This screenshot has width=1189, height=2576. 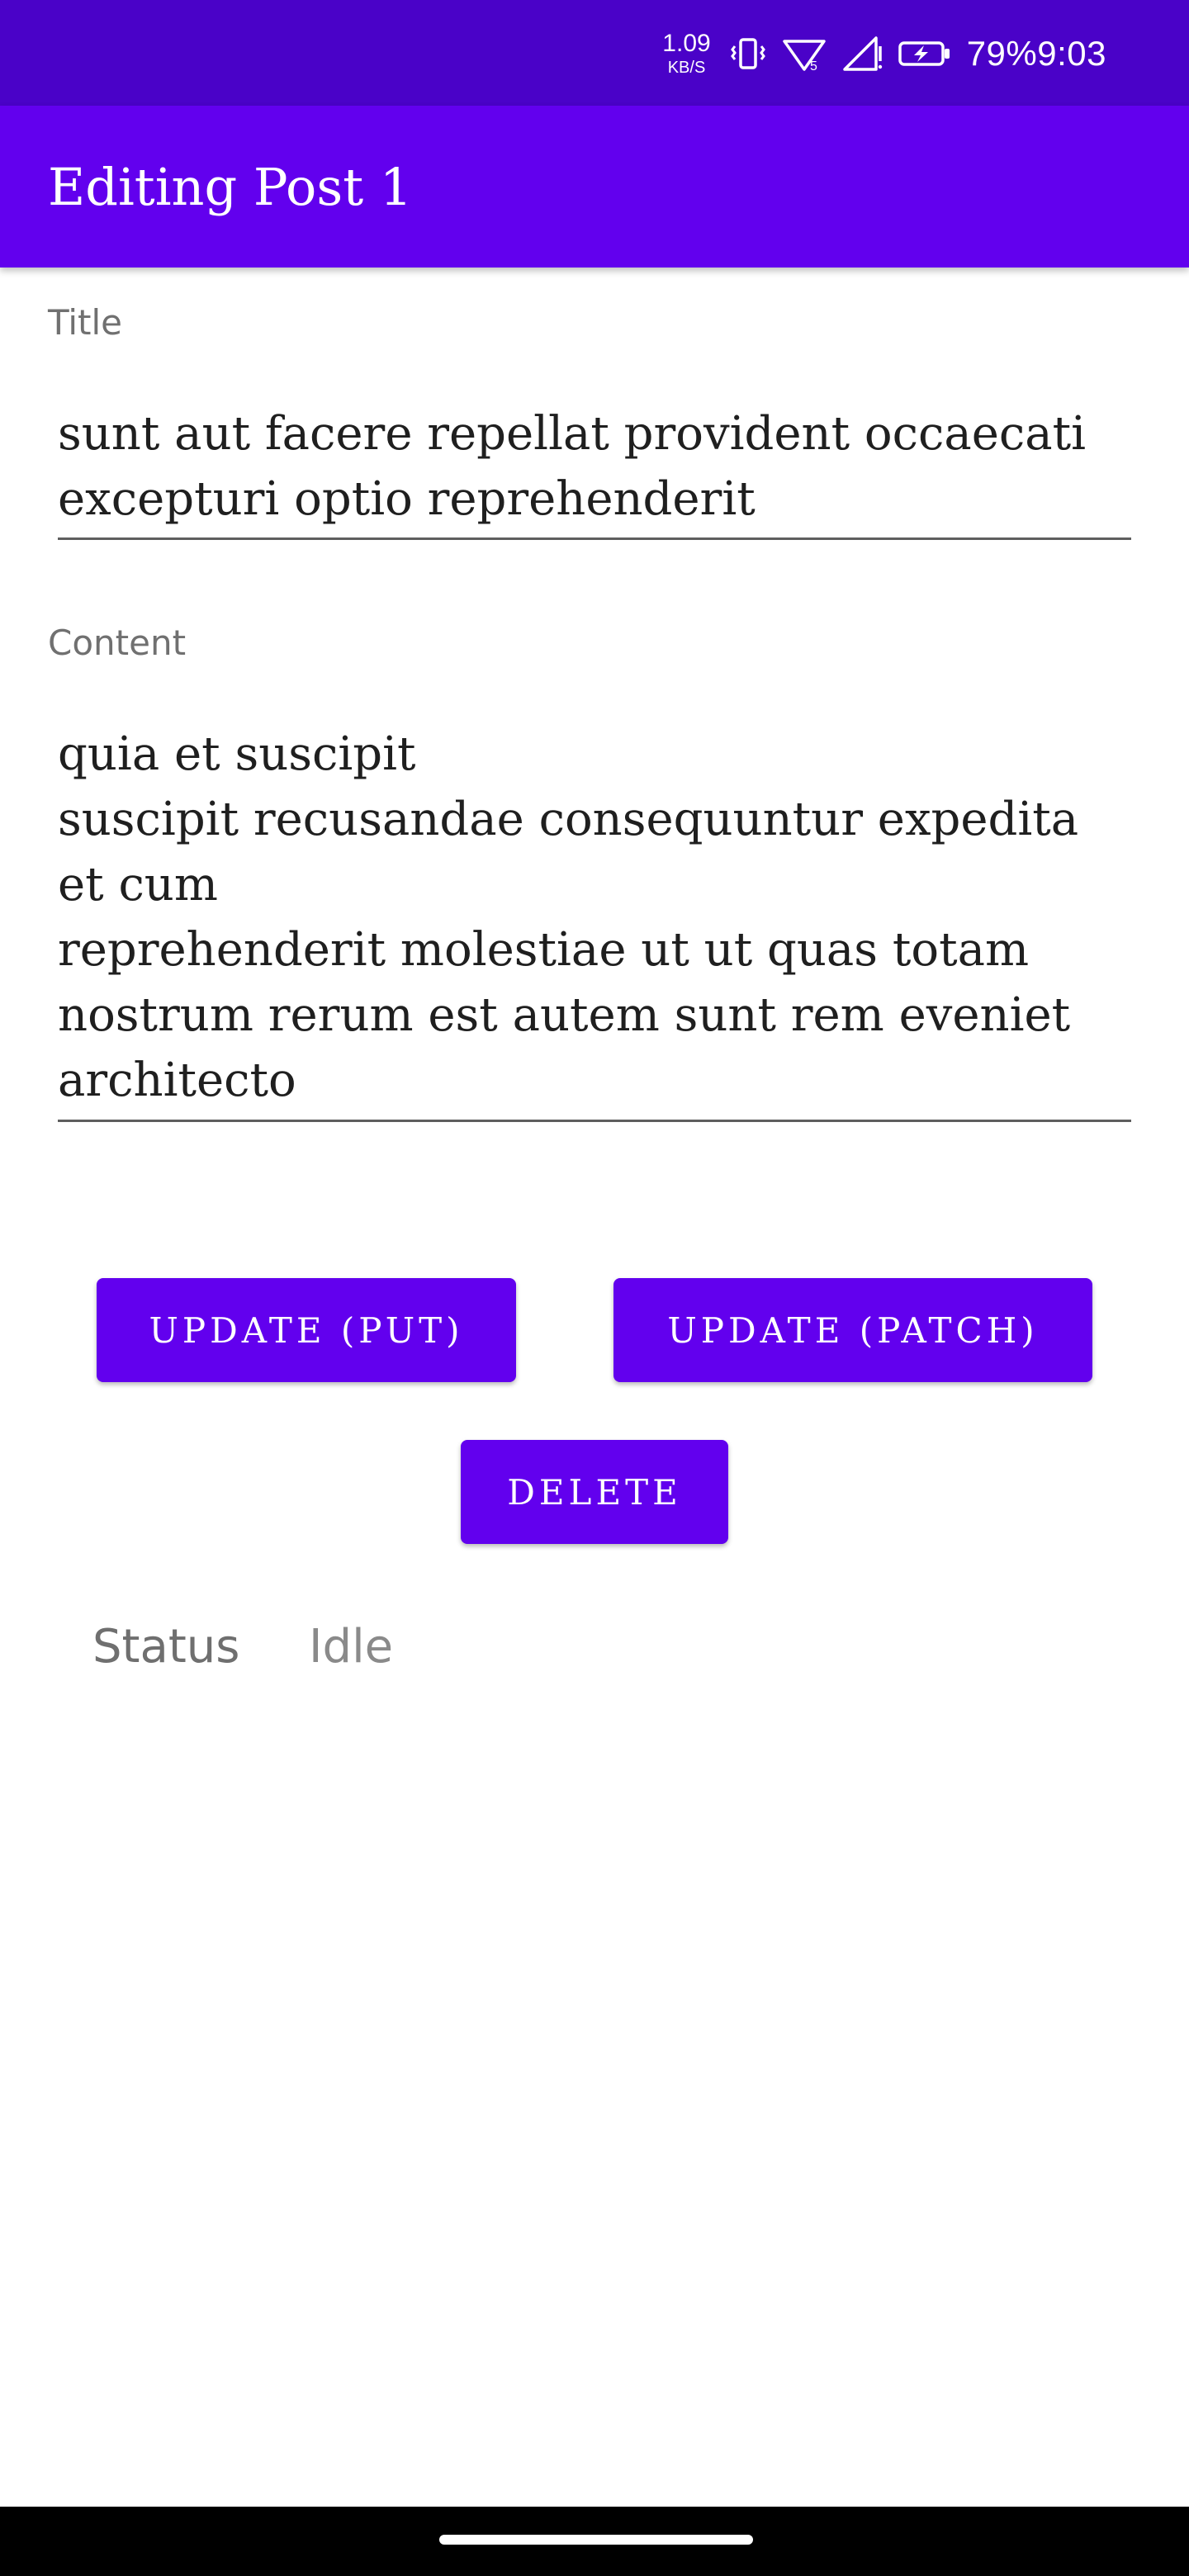 I want to click on home-indicator, so click(x=596, y=2540).